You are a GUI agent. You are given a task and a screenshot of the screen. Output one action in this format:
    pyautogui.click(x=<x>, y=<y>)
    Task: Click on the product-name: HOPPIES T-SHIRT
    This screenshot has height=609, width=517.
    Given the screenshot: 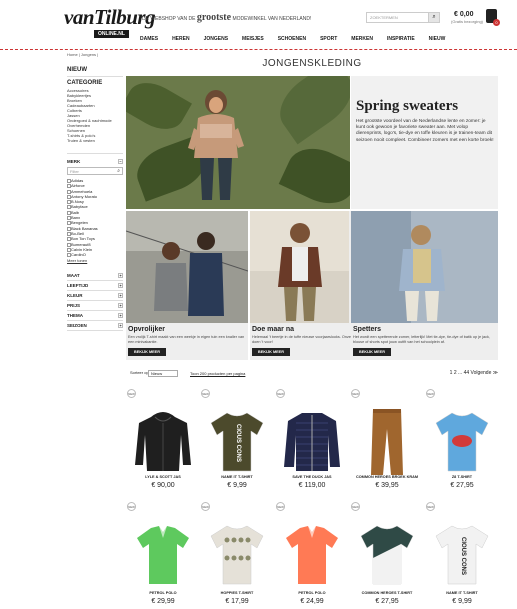 What is the action you would take?
    pyautogui.click(x=237, y=593)
    